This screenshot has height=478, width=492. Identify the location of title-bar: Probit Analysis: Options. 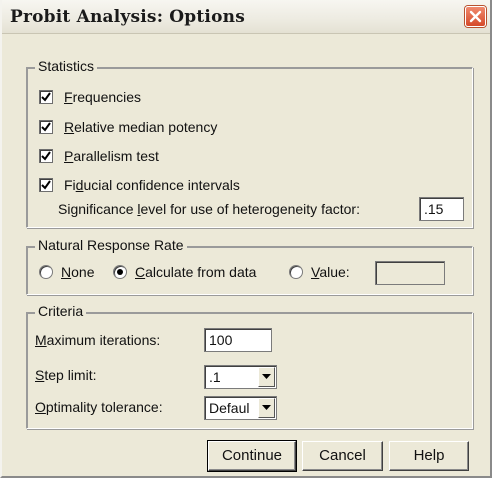
(246, 17).